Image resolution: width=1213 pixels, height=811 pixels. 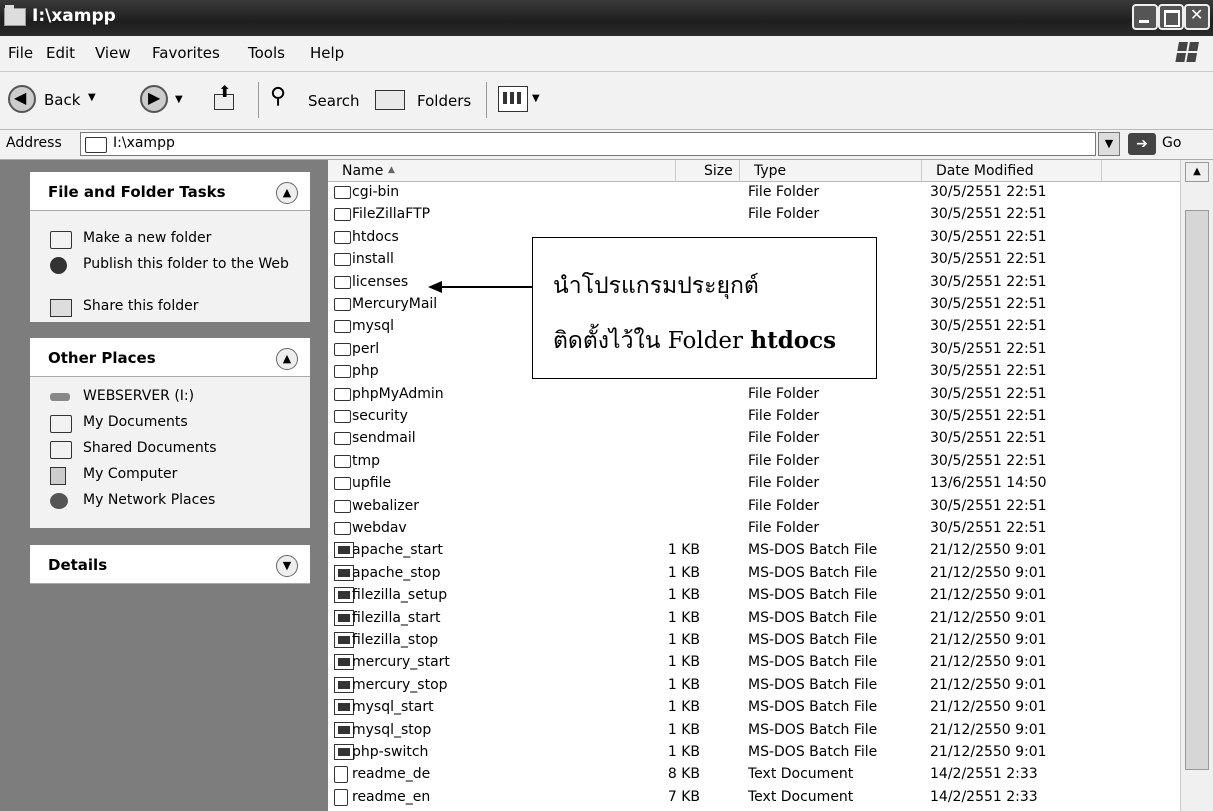 I want to click on menu-favorites: Favorites, so click(x=186, y=53).